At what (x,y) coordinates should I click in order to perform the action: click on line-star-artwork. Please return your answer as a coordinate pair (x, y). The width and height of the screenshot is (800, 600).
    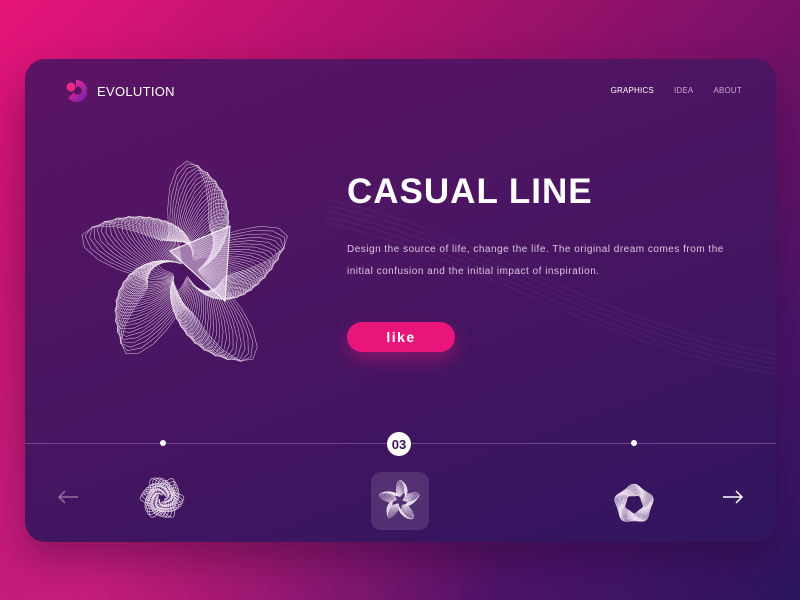
    Looking at the image, I should click on (184, 261).